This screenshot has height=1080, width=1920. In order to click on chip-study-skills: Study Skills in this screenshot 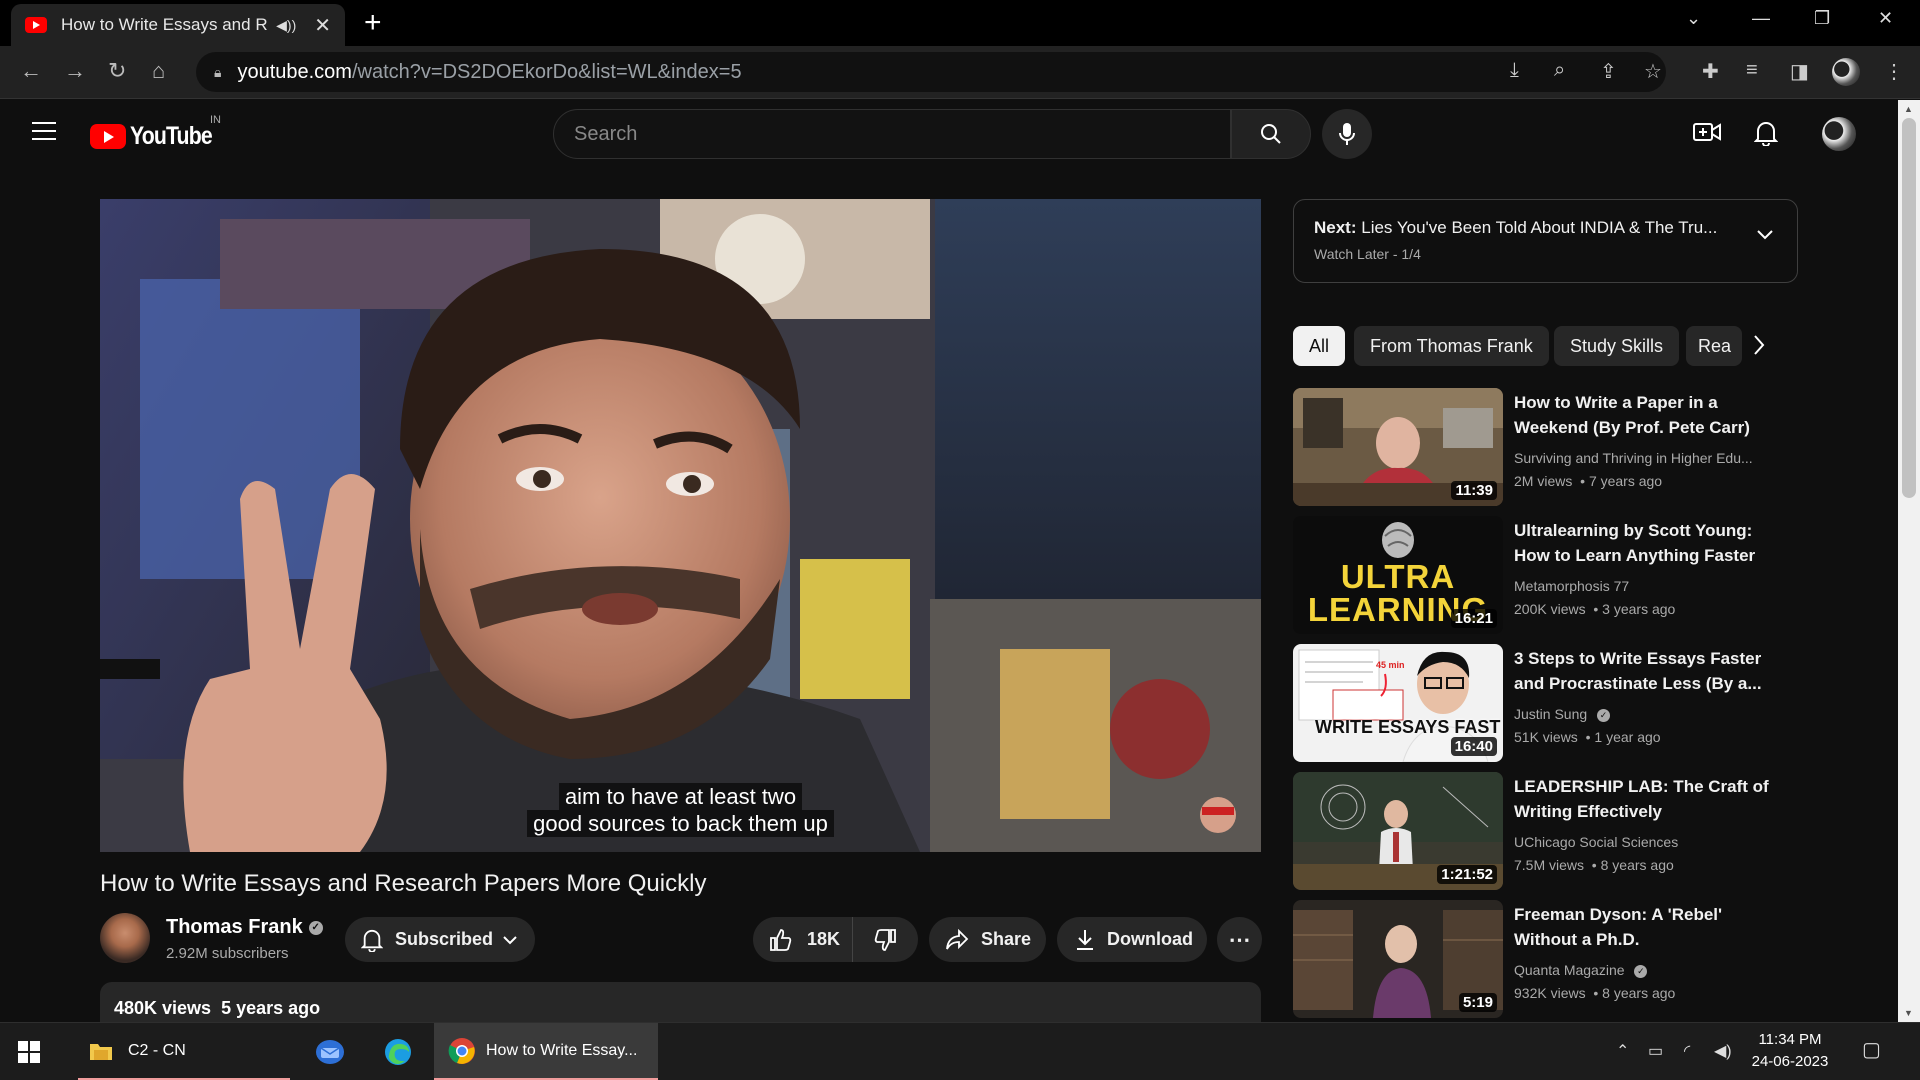, I will do `click(1617, 346)`.